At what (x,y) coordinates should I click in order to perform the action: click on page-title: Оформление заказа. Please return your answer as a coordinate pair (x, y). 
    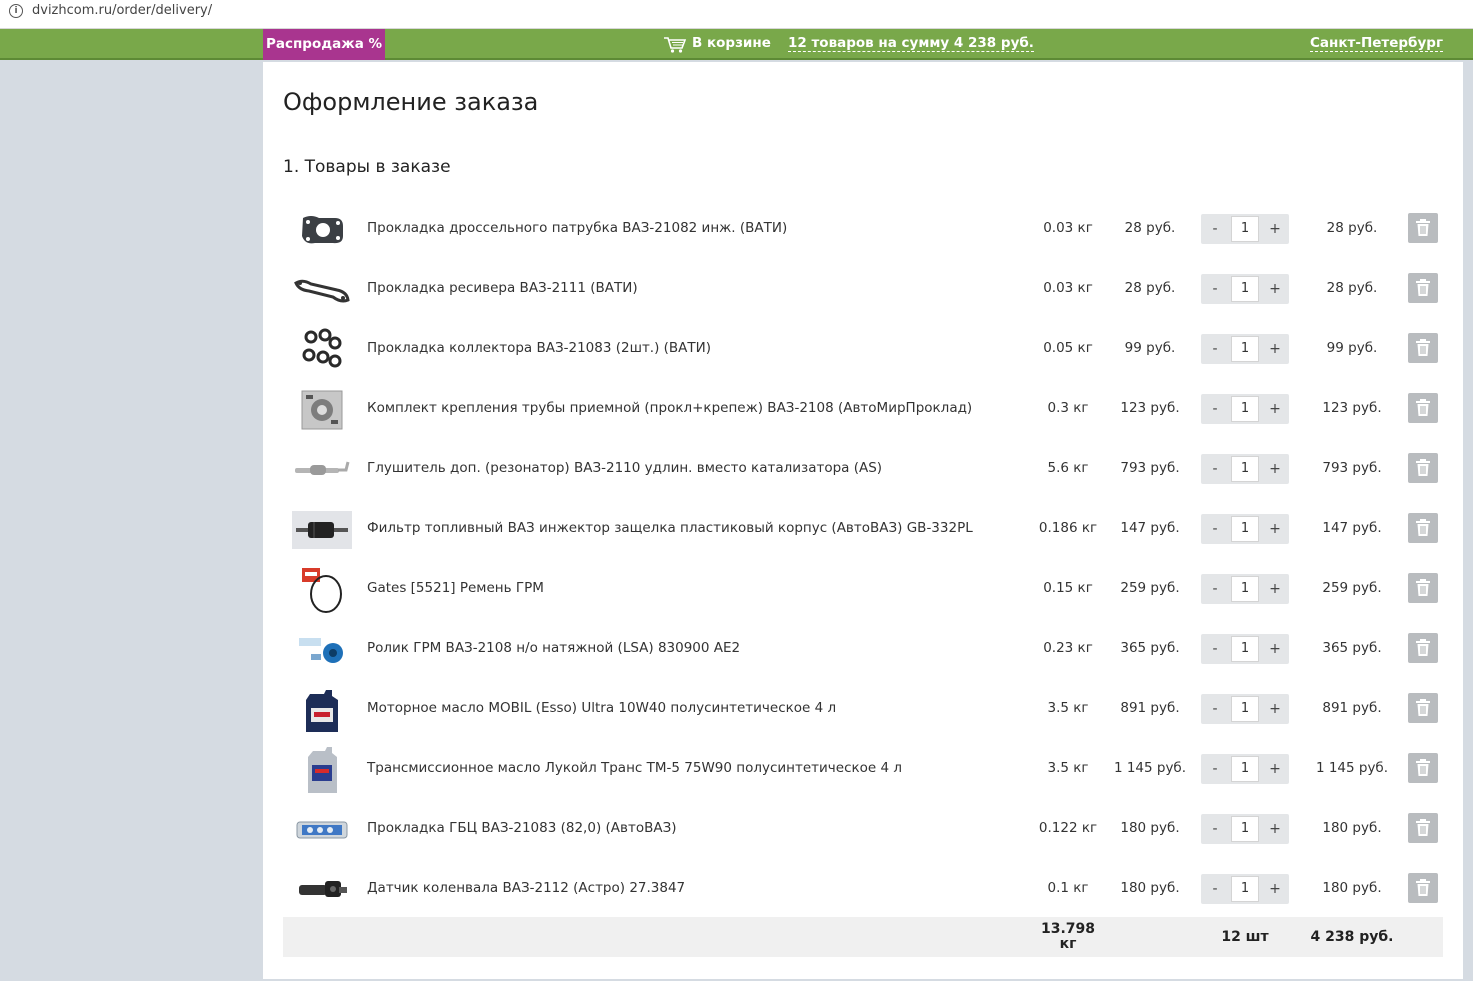
    Looking at the image, I should click on (411, 102).